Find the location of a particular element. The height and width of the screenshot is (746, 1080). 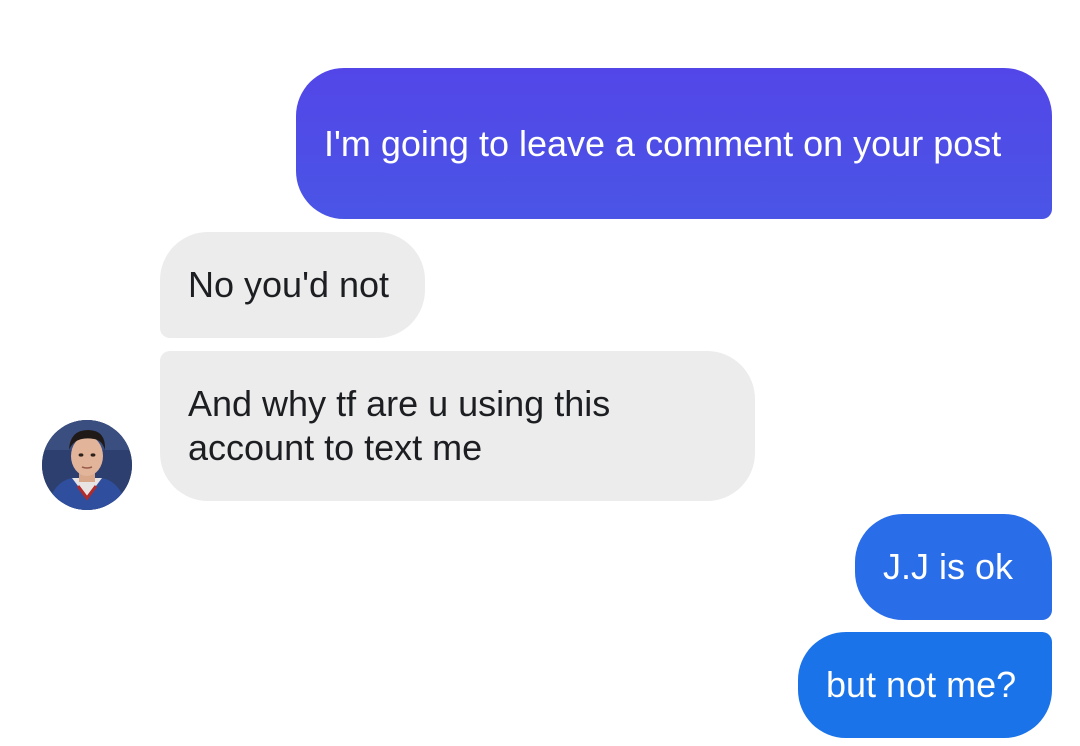

profile-photo-avatar-icon is located at coordinates (87, 465).